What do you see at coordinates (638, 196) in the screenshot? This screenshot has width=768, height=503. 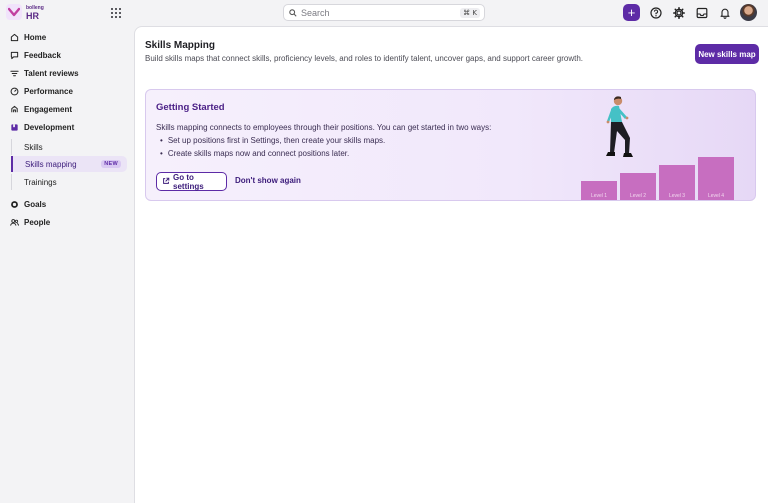 I see `level-label: Level 2` at bounding box center [638, 196].